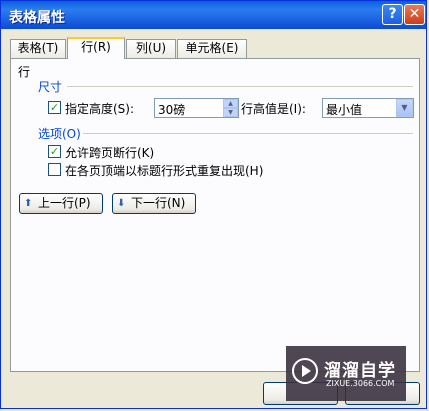  What do you see at coordinates (196, 108) in the screenshot?
I see `height-spinner: 30磅 ▲ ▼` at bounding box center [196, 108].